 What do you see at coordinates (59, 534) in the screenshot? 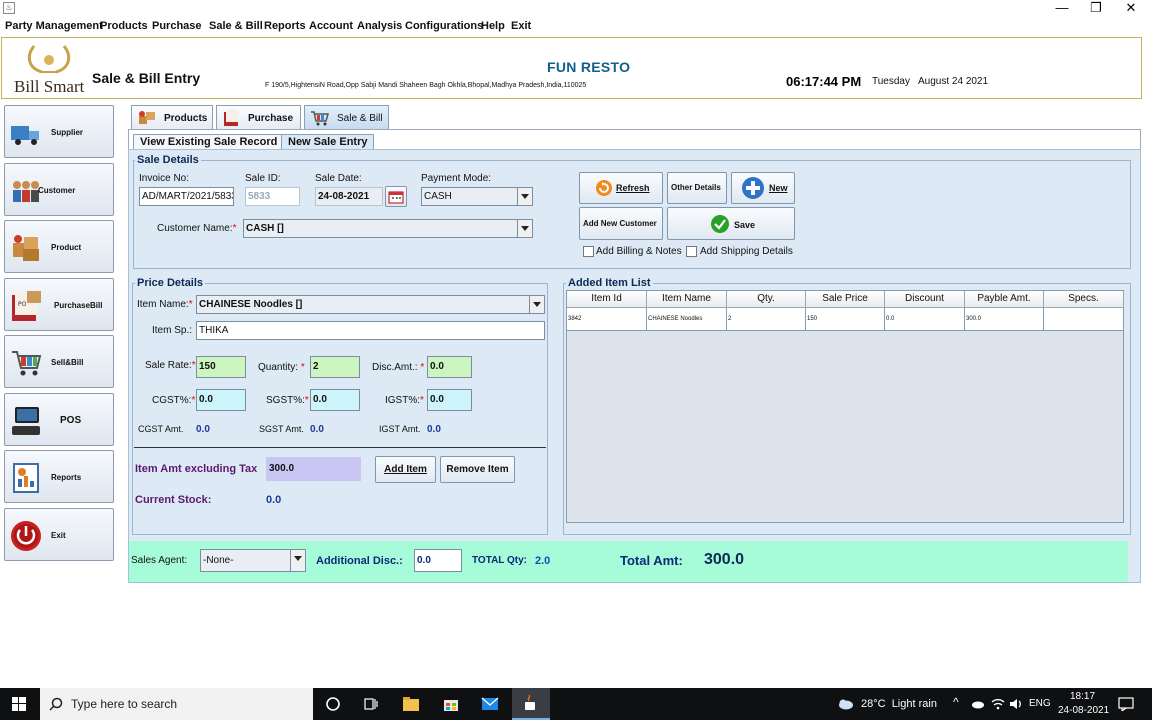
I see `sidebar-exit-button: Exit` at bounding box center [59, 534].